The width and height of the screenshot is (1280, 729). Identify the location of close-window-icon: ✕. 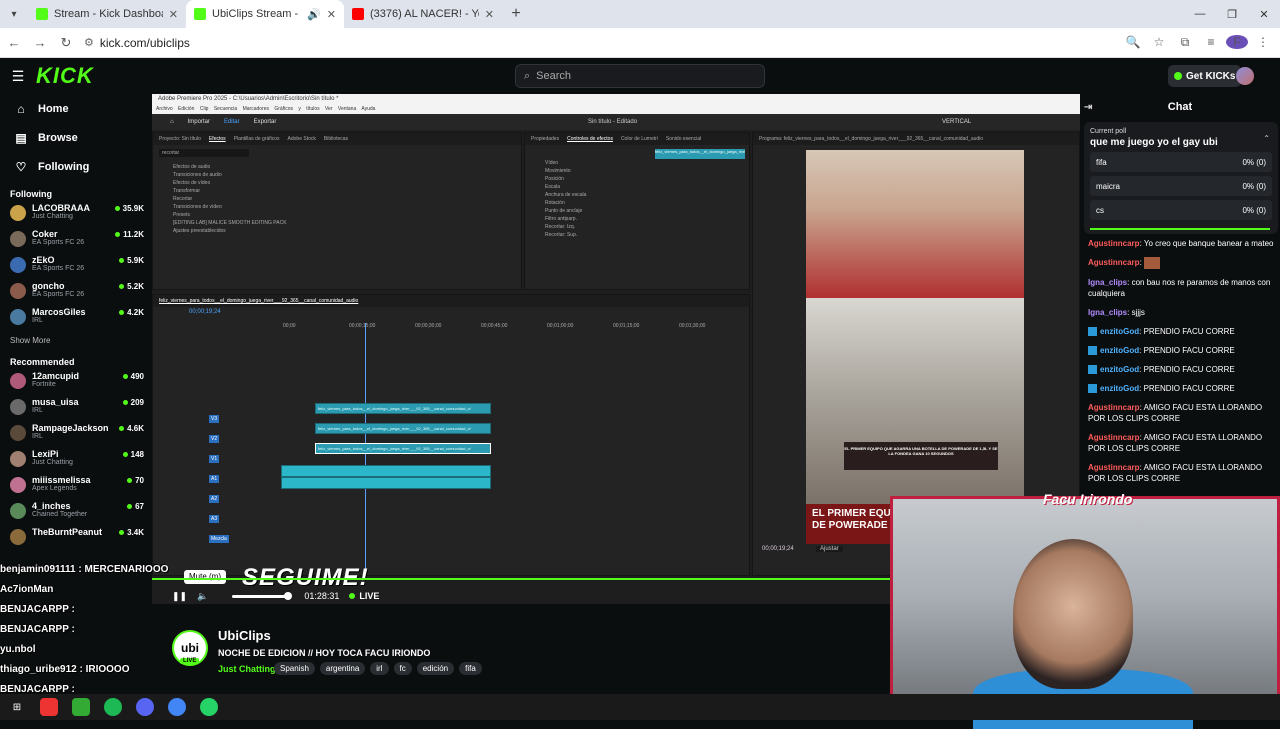
(1264, 14).